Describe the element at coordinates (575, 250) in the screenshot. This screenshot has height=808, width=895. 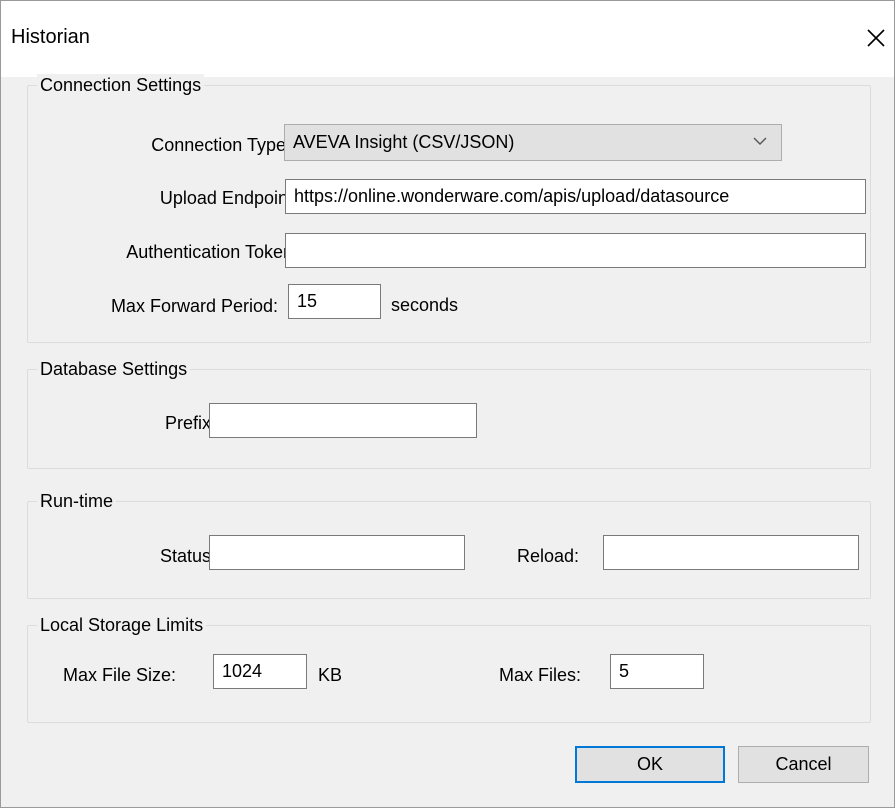
I see `authentication-token-input` at that location.